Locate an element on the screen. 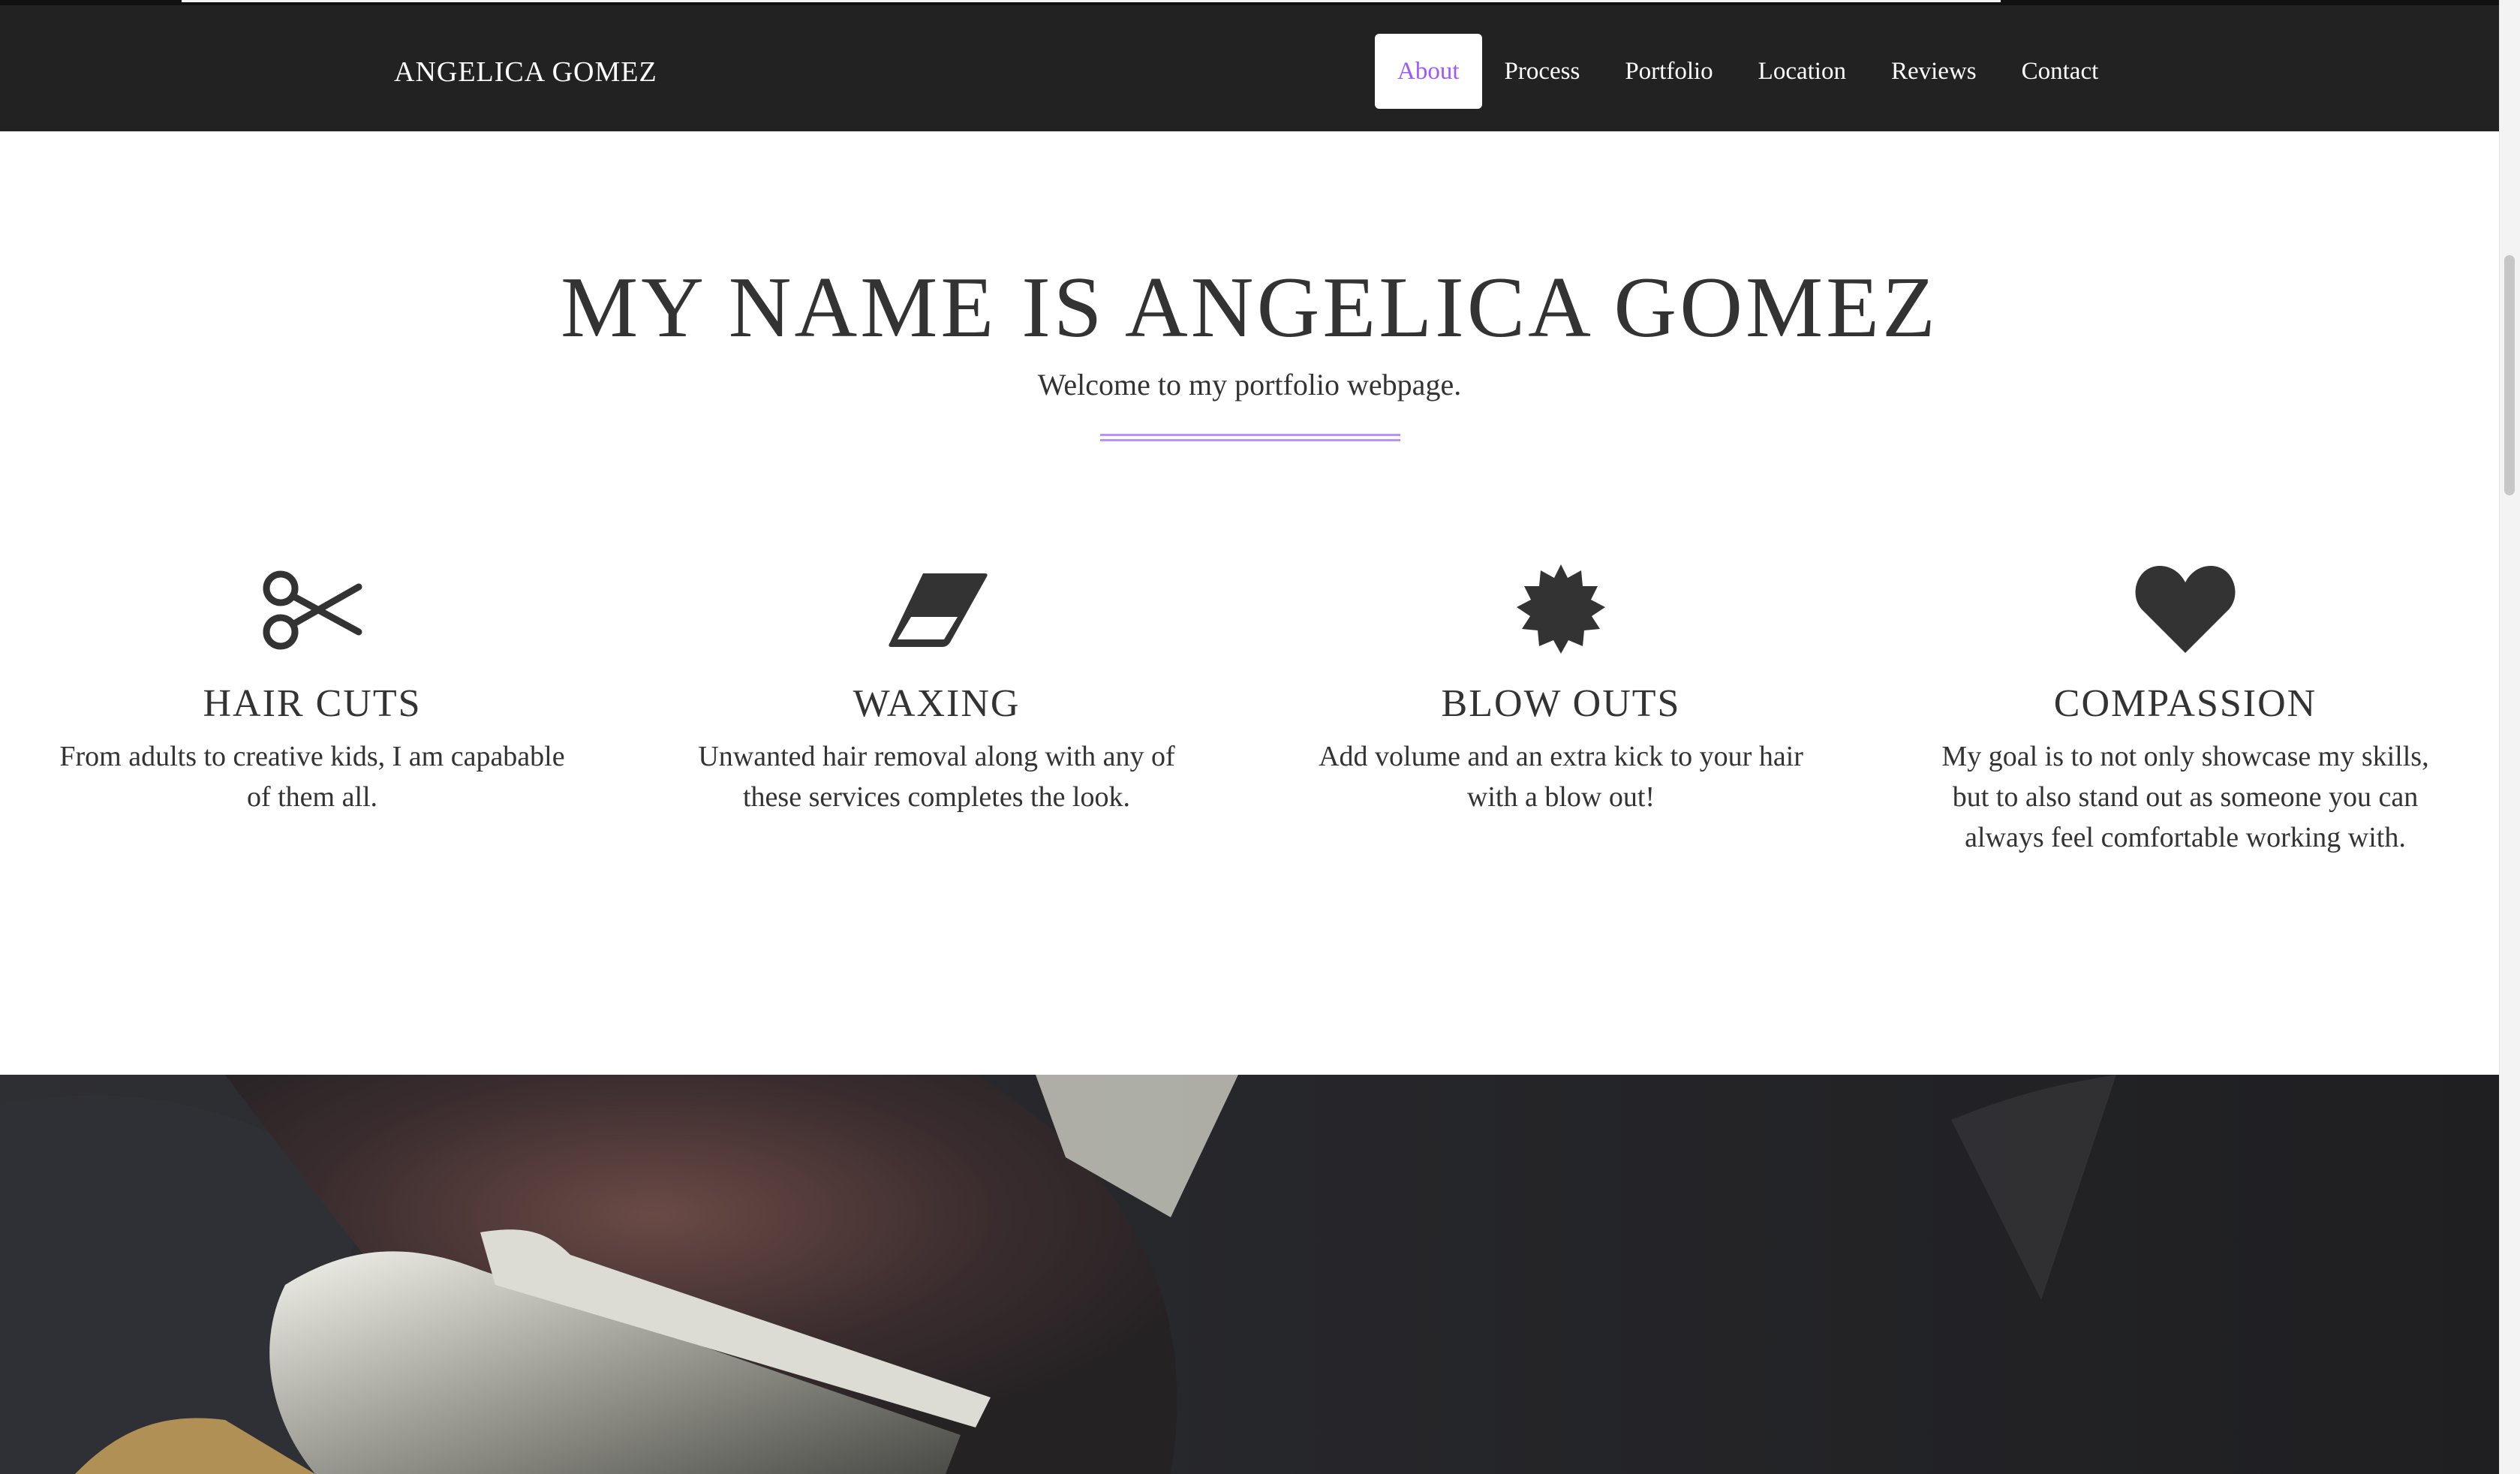 The width and height of the screenshot is (2520, 1474). scissors-icon is located at coordinates (312, 610).